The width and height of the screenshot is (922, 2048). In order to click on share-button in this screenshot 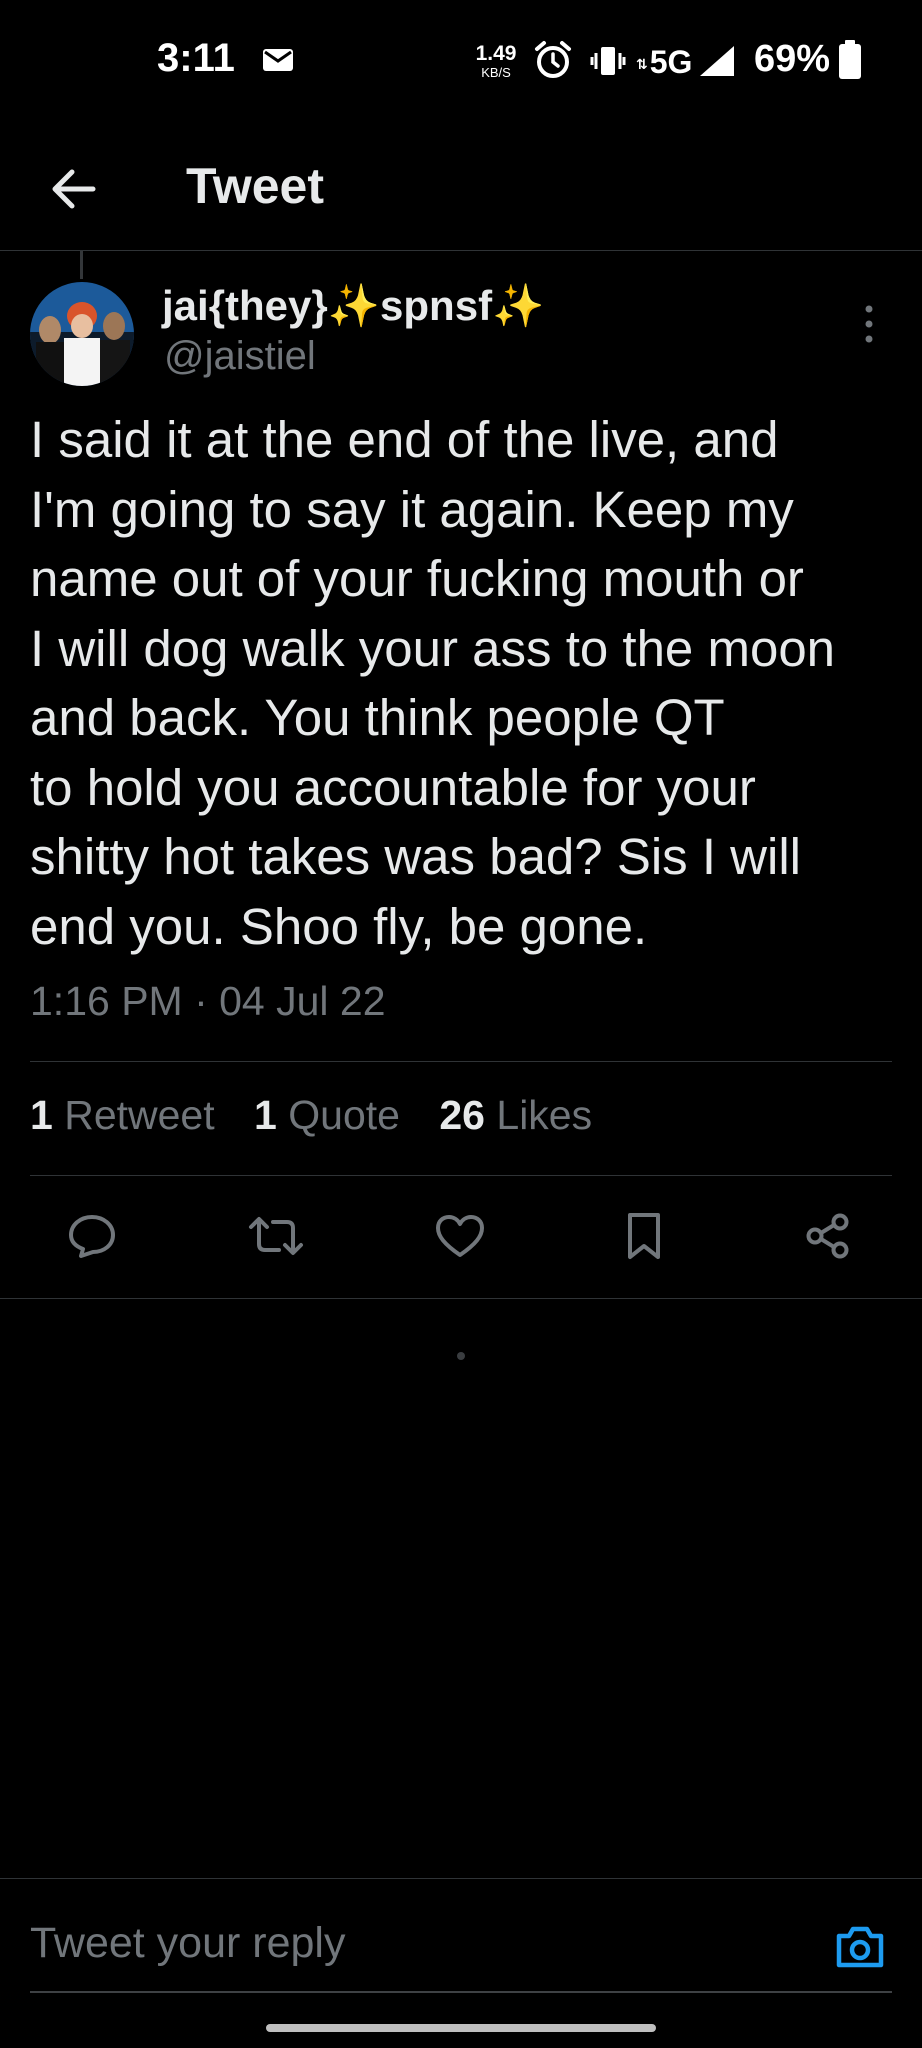, I will do `click(828, 1236)`.